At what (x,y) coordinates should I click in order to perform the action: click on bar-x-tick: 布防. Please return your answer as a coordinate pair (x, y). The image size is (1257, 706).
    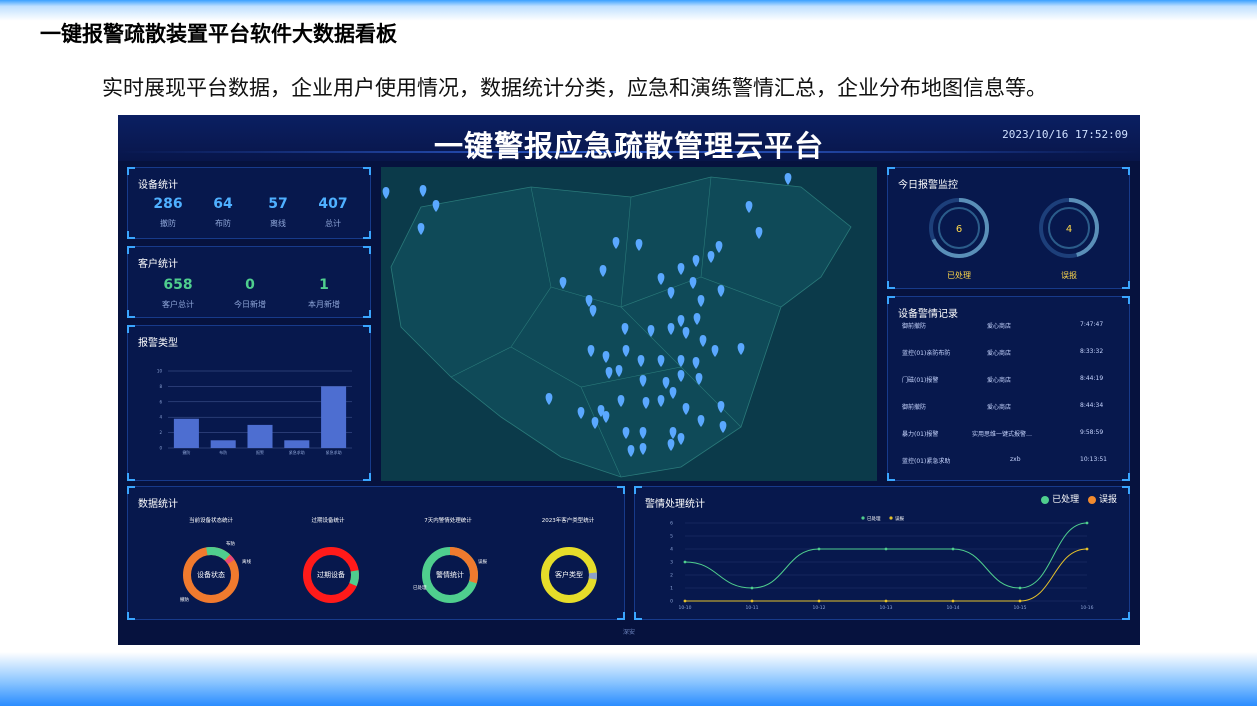
    Looking at the image, I should click on (223, 452).